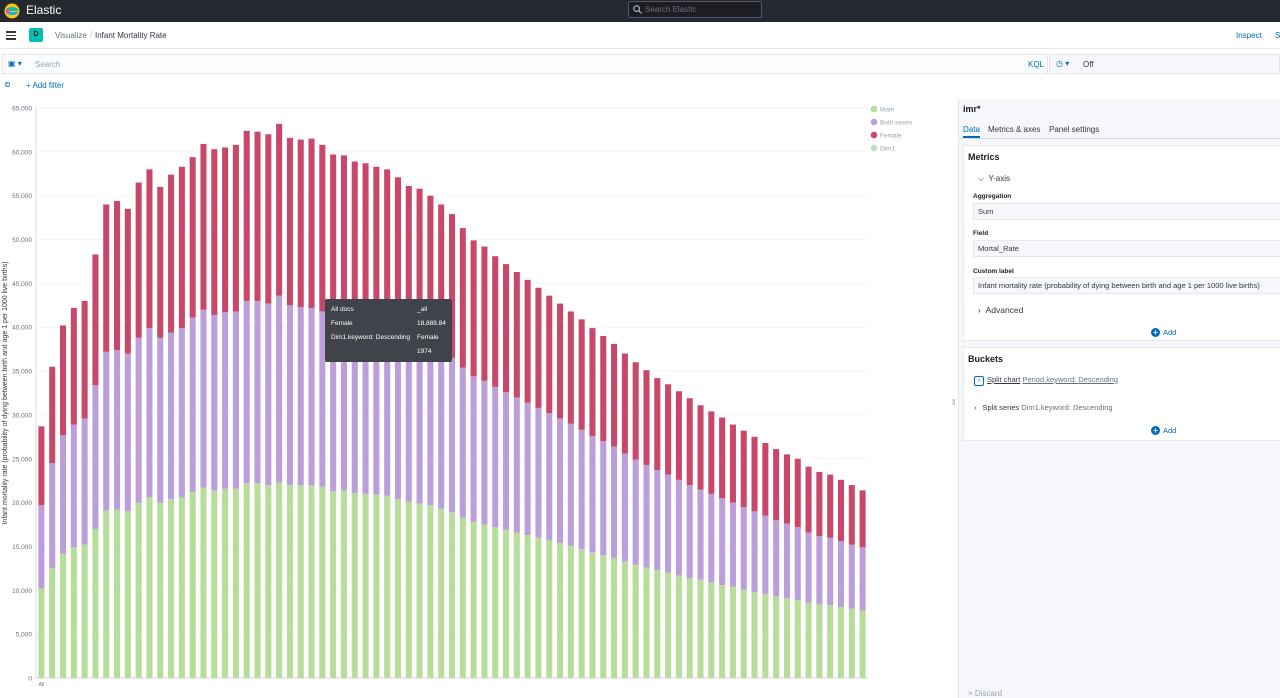 The width and height of the screenshot is (1280, 698). I want to click on chevron-right-icon: ›, so click(979, 381).